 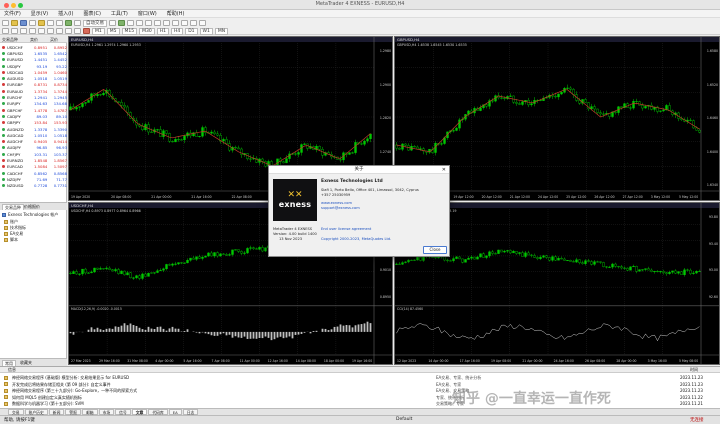 I want to click on market-watch-row: NZDUSD 0.7728 0.7731, so click(x=33, y=186).